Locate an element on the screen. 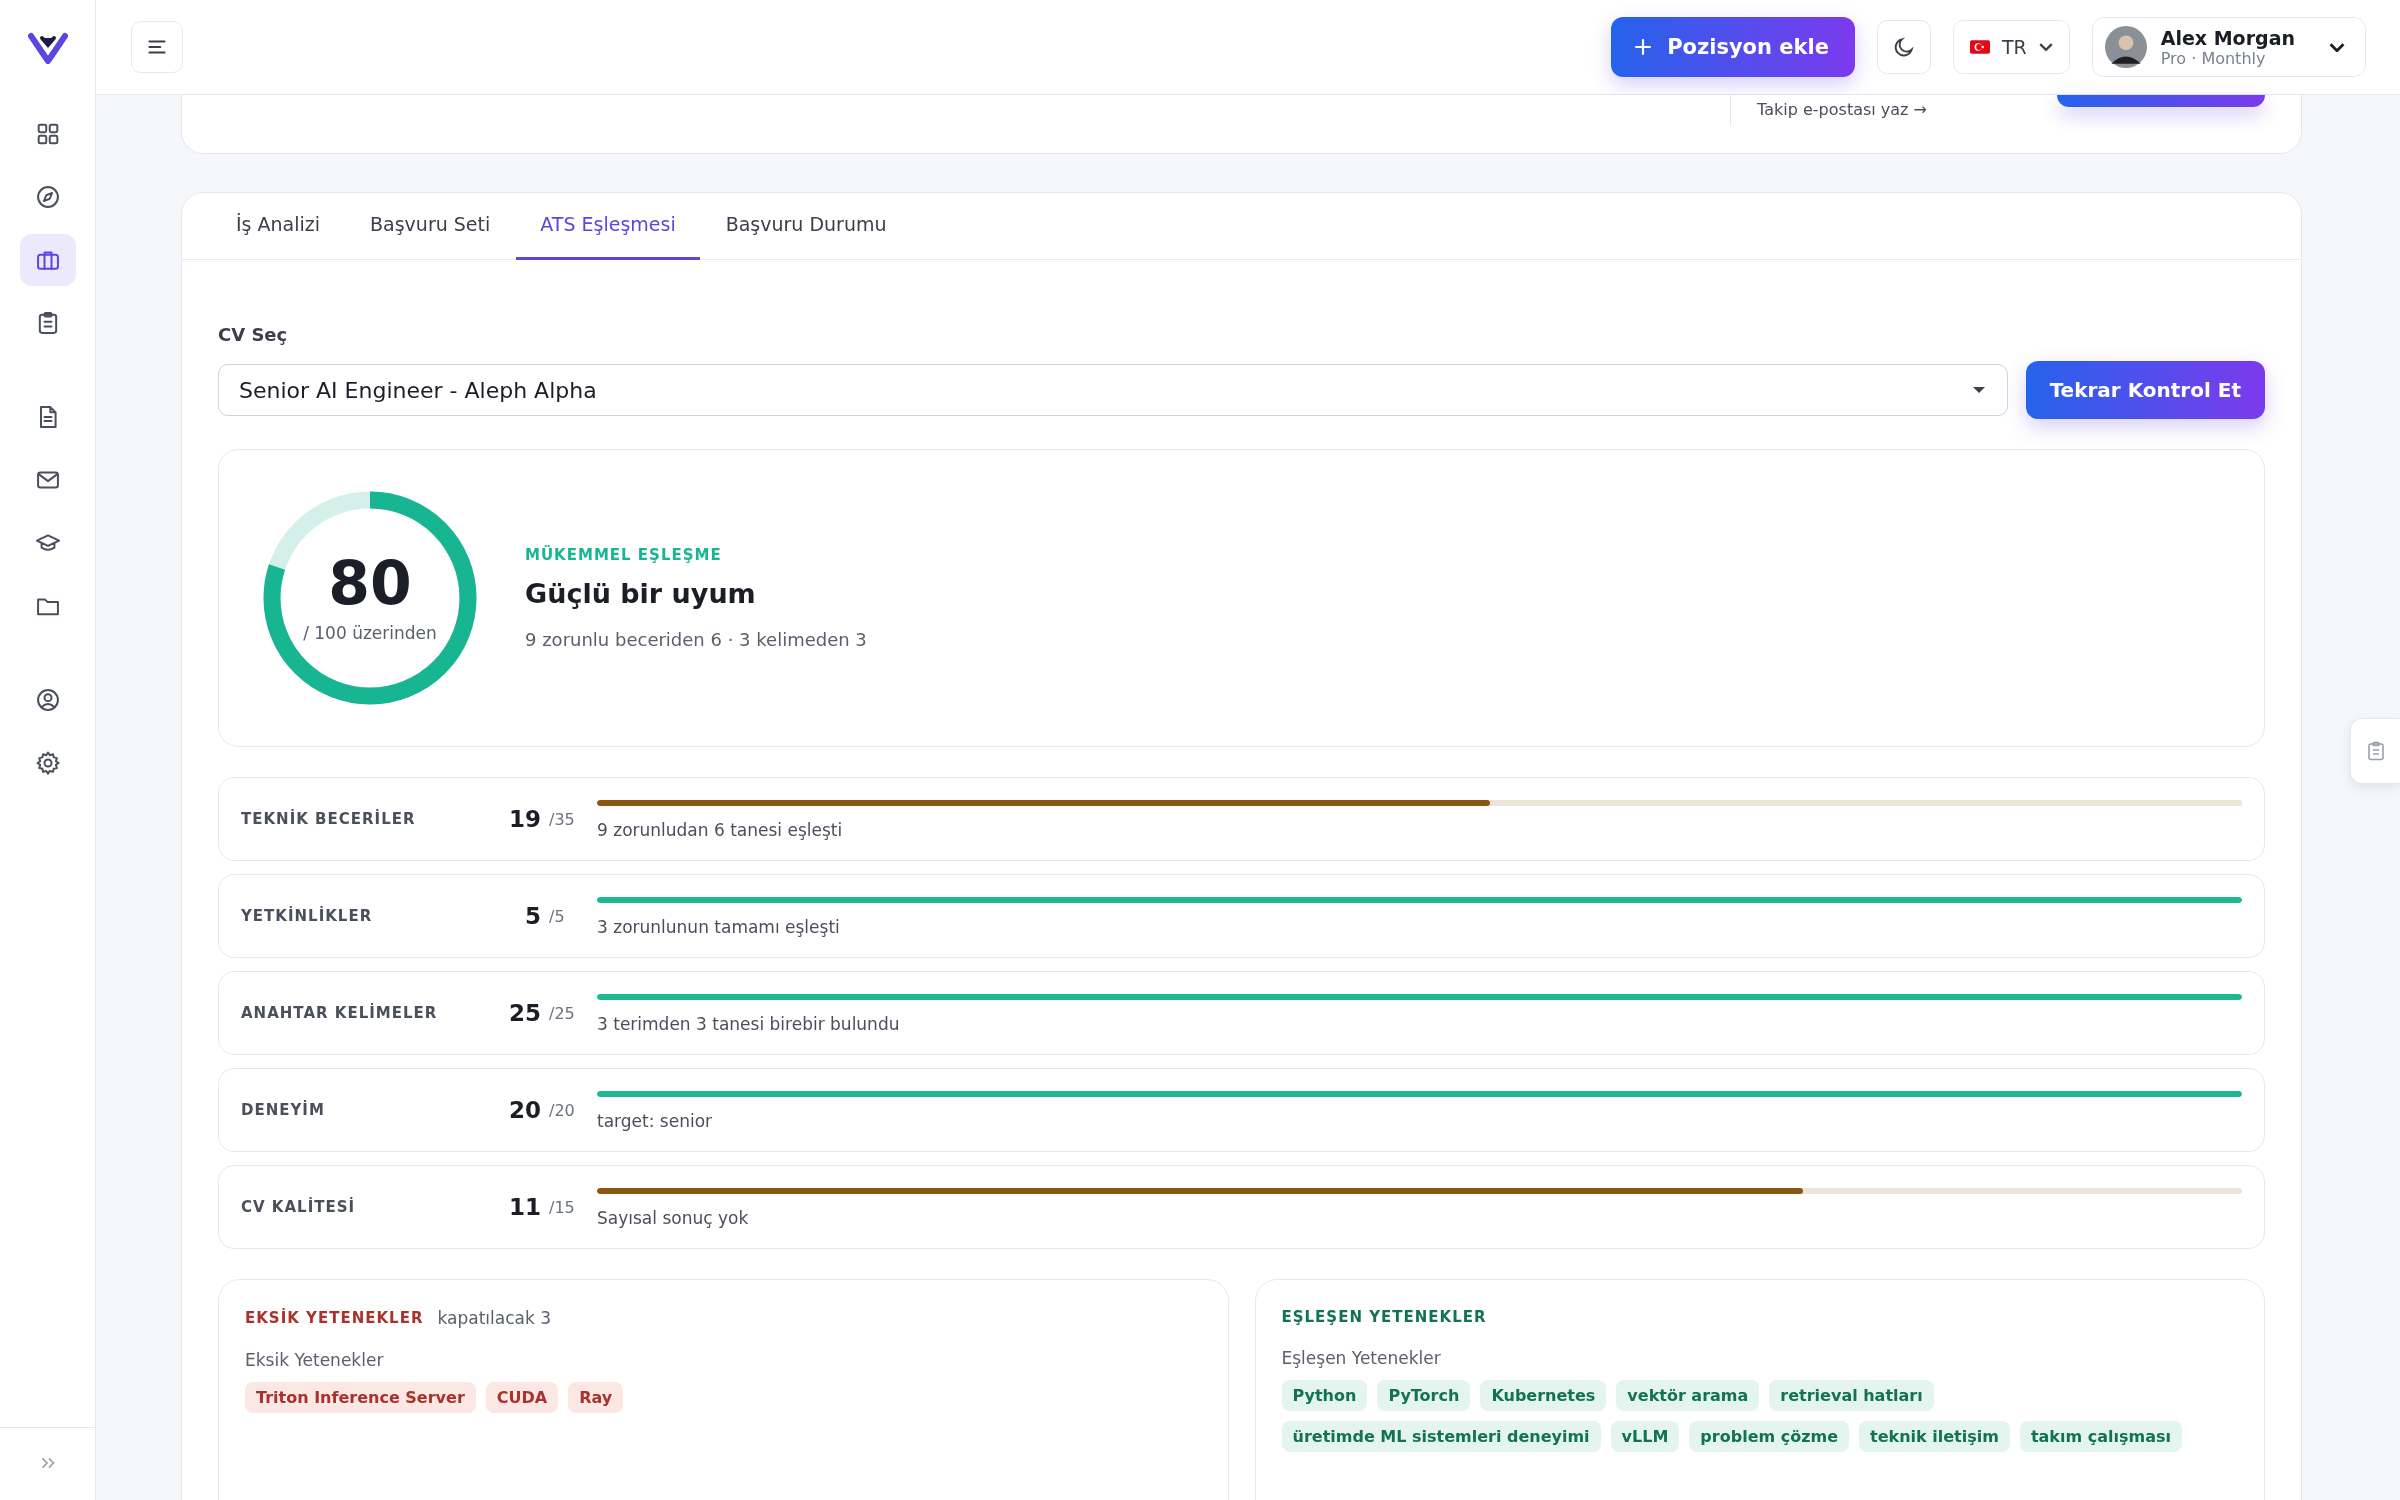 The image size is (2400, 1500). language-button: TR is located at coordinates (2011, 47).